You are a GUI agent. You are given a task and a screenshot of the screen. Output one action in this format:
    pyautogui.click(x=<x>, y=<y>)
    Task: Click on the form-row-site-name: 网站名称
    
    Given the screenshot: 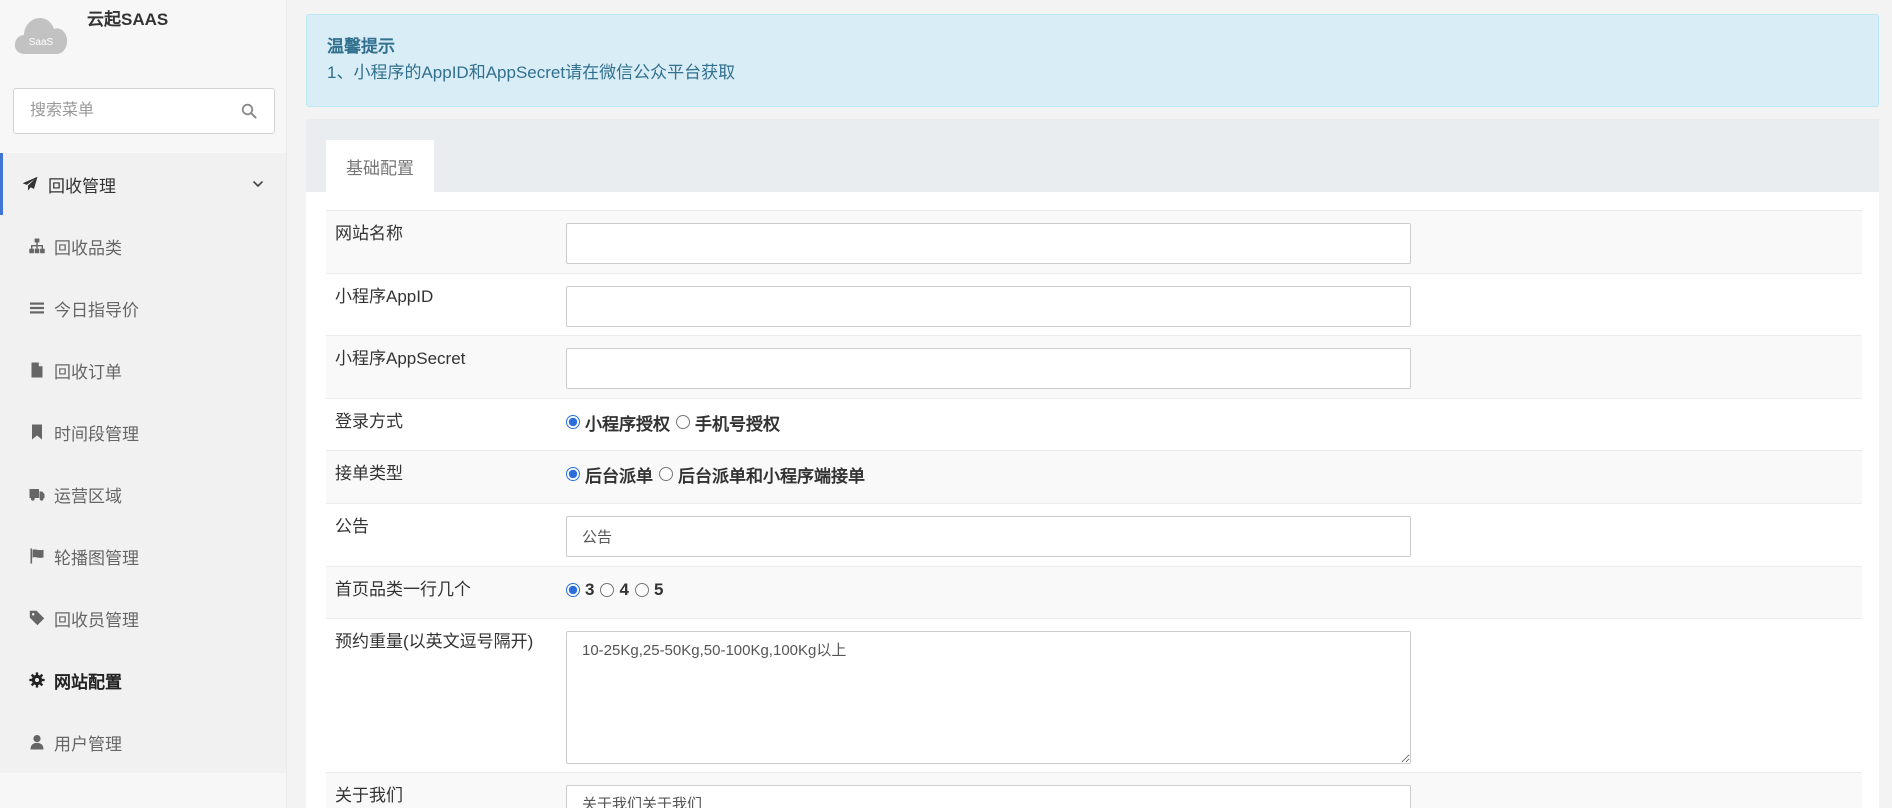 What is the action you would take?
    pyautogui.click(x=1094, y=241)
    